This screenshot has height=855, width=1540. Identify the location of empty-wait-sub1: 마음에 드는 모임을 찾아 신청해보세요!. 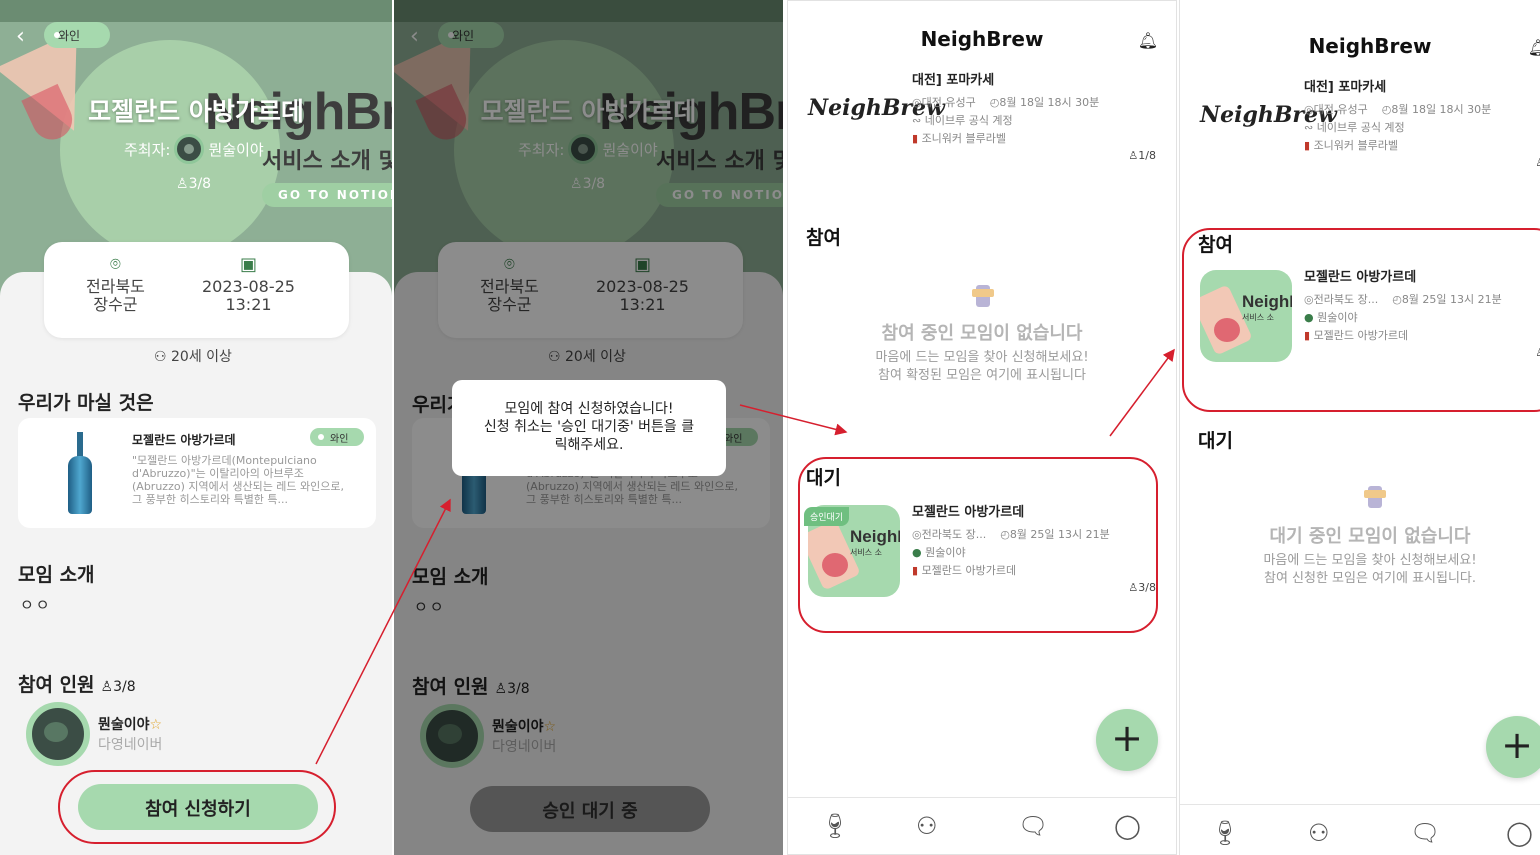
(1370, 560).